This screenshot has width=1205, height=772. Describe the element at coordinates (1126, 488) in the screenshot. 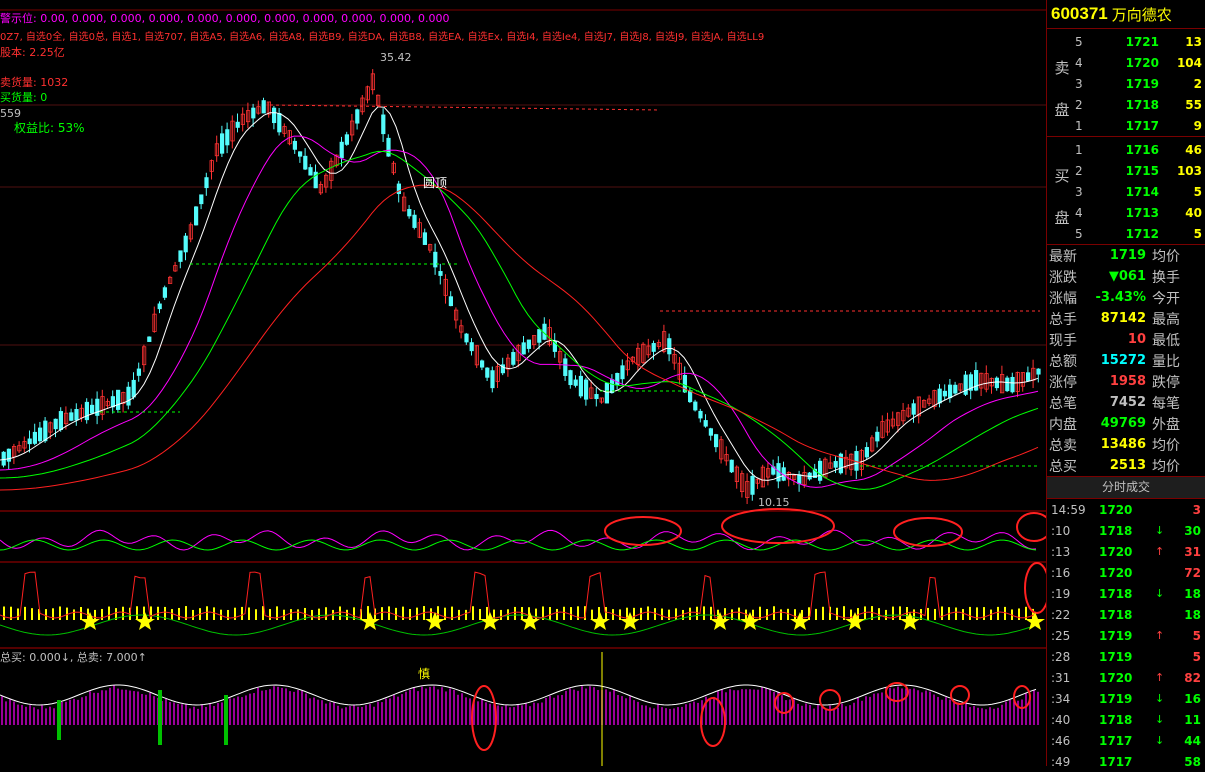

I see `tick-trades-title: 分时成交` at that location.